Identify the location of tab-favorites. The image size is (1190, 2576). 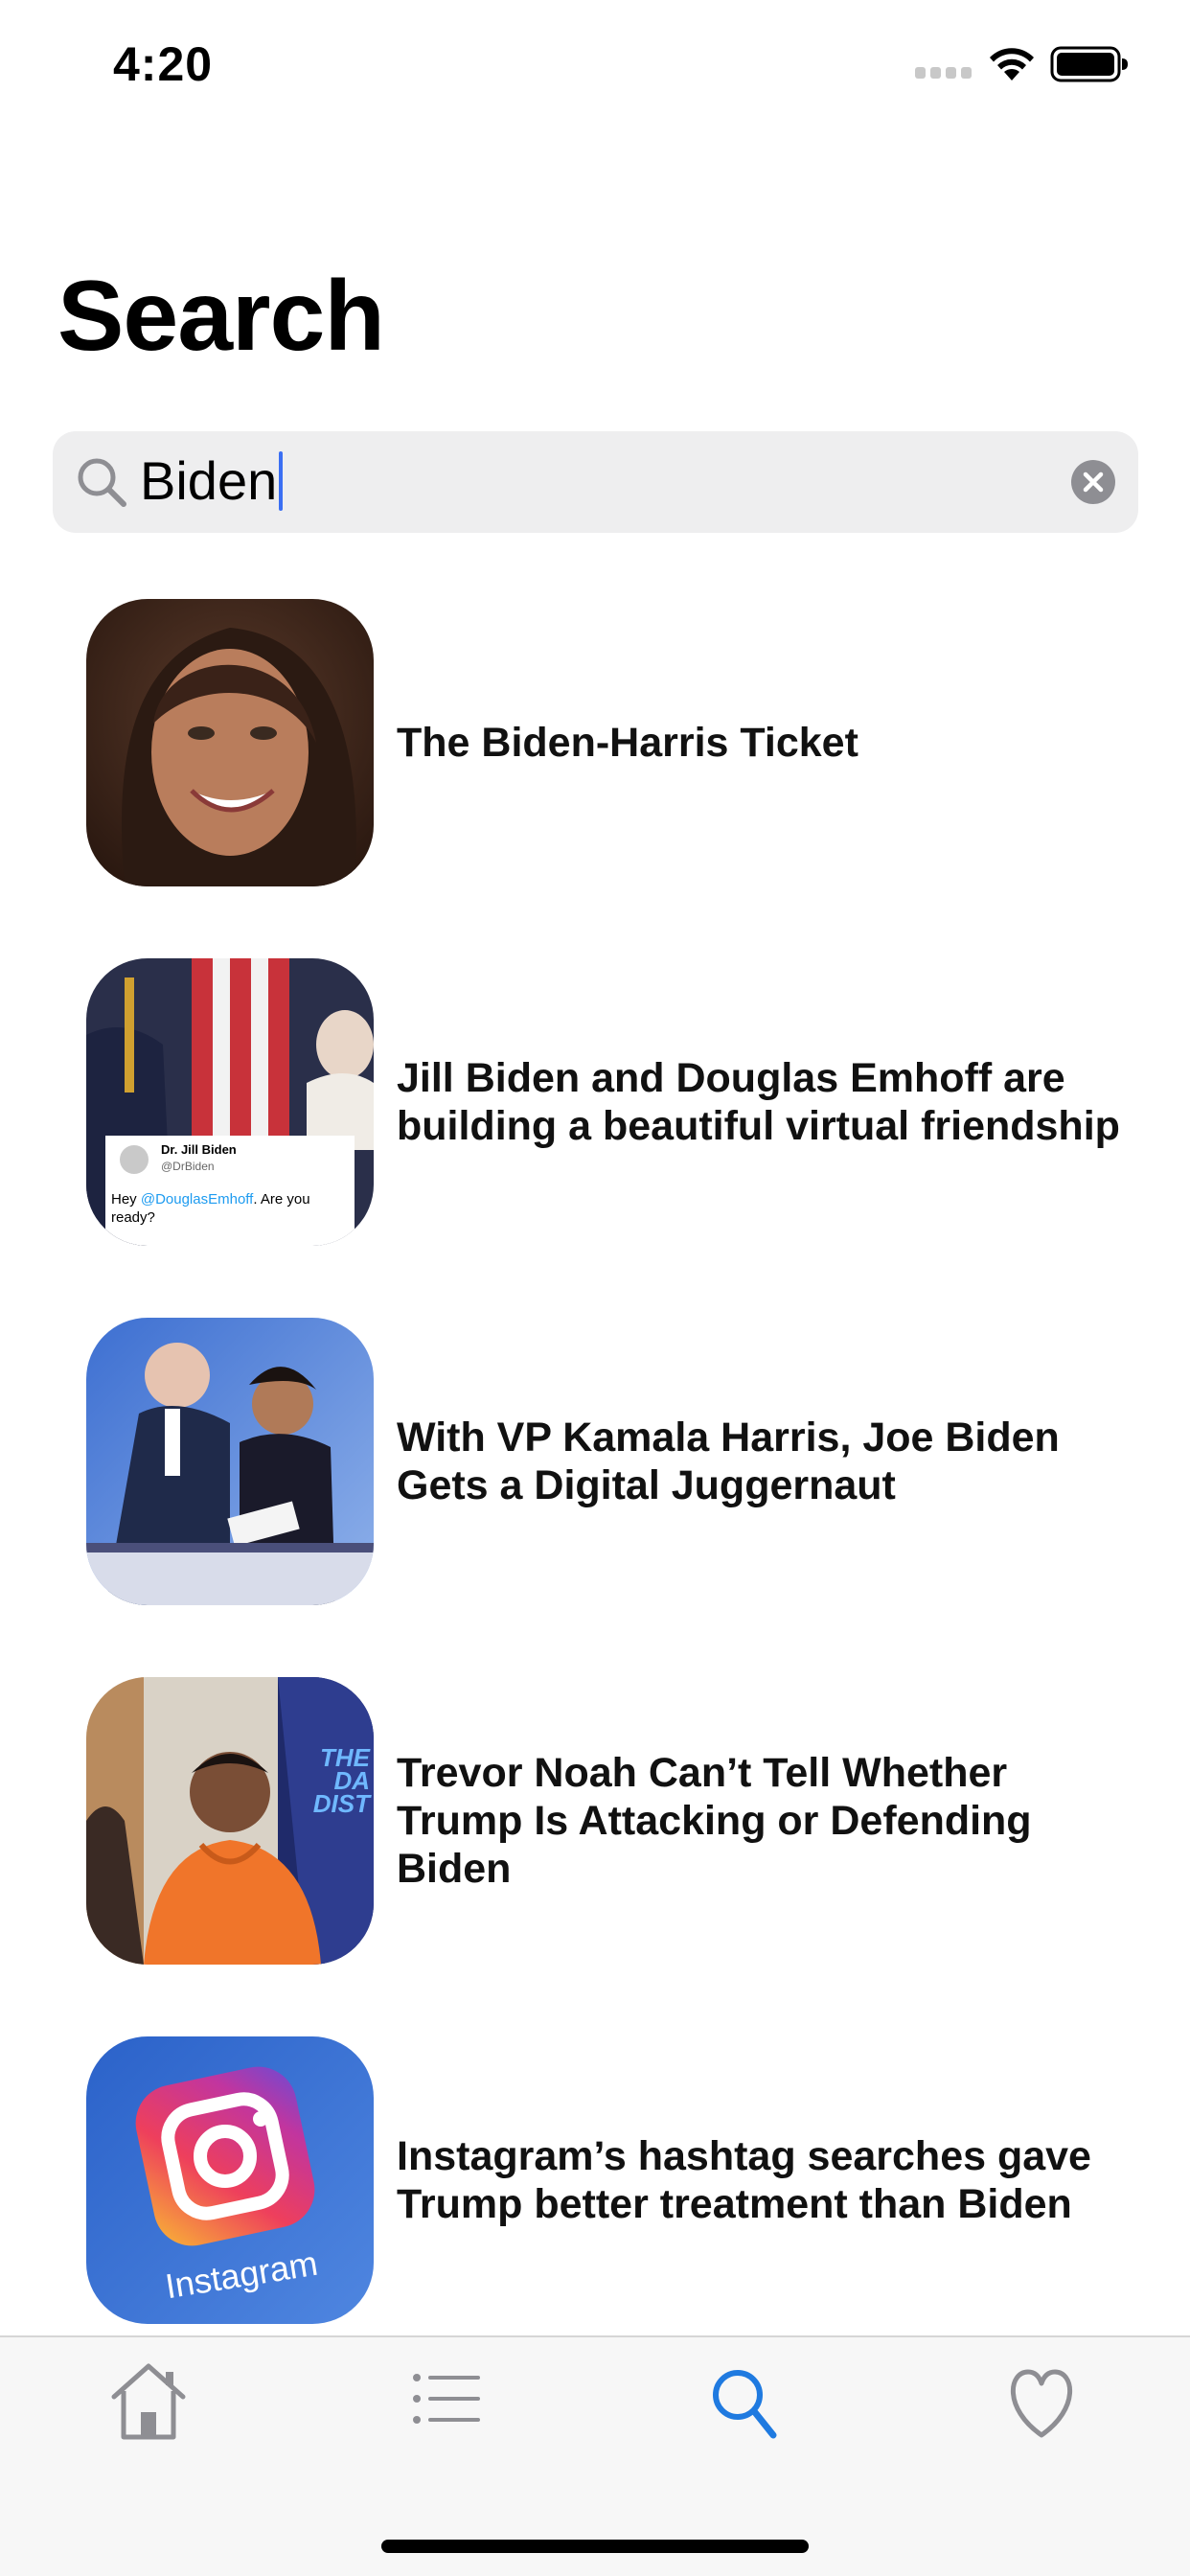
(1041, 2401).